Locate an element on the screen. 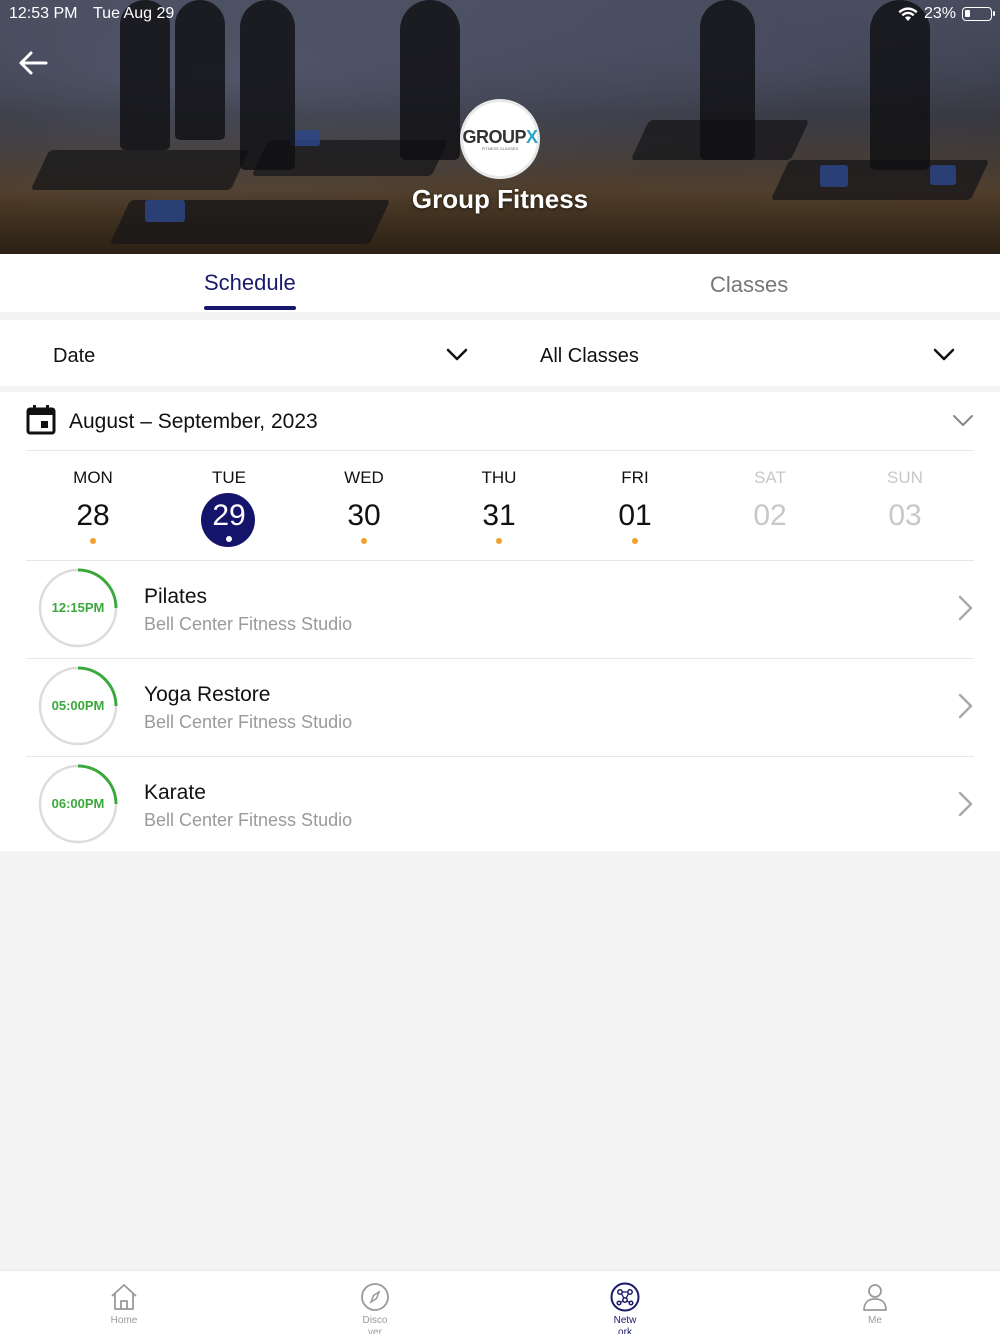 The height and width of the screenshot is (1334, 1000). day-name: FRI is located at coordinates (635, 477).